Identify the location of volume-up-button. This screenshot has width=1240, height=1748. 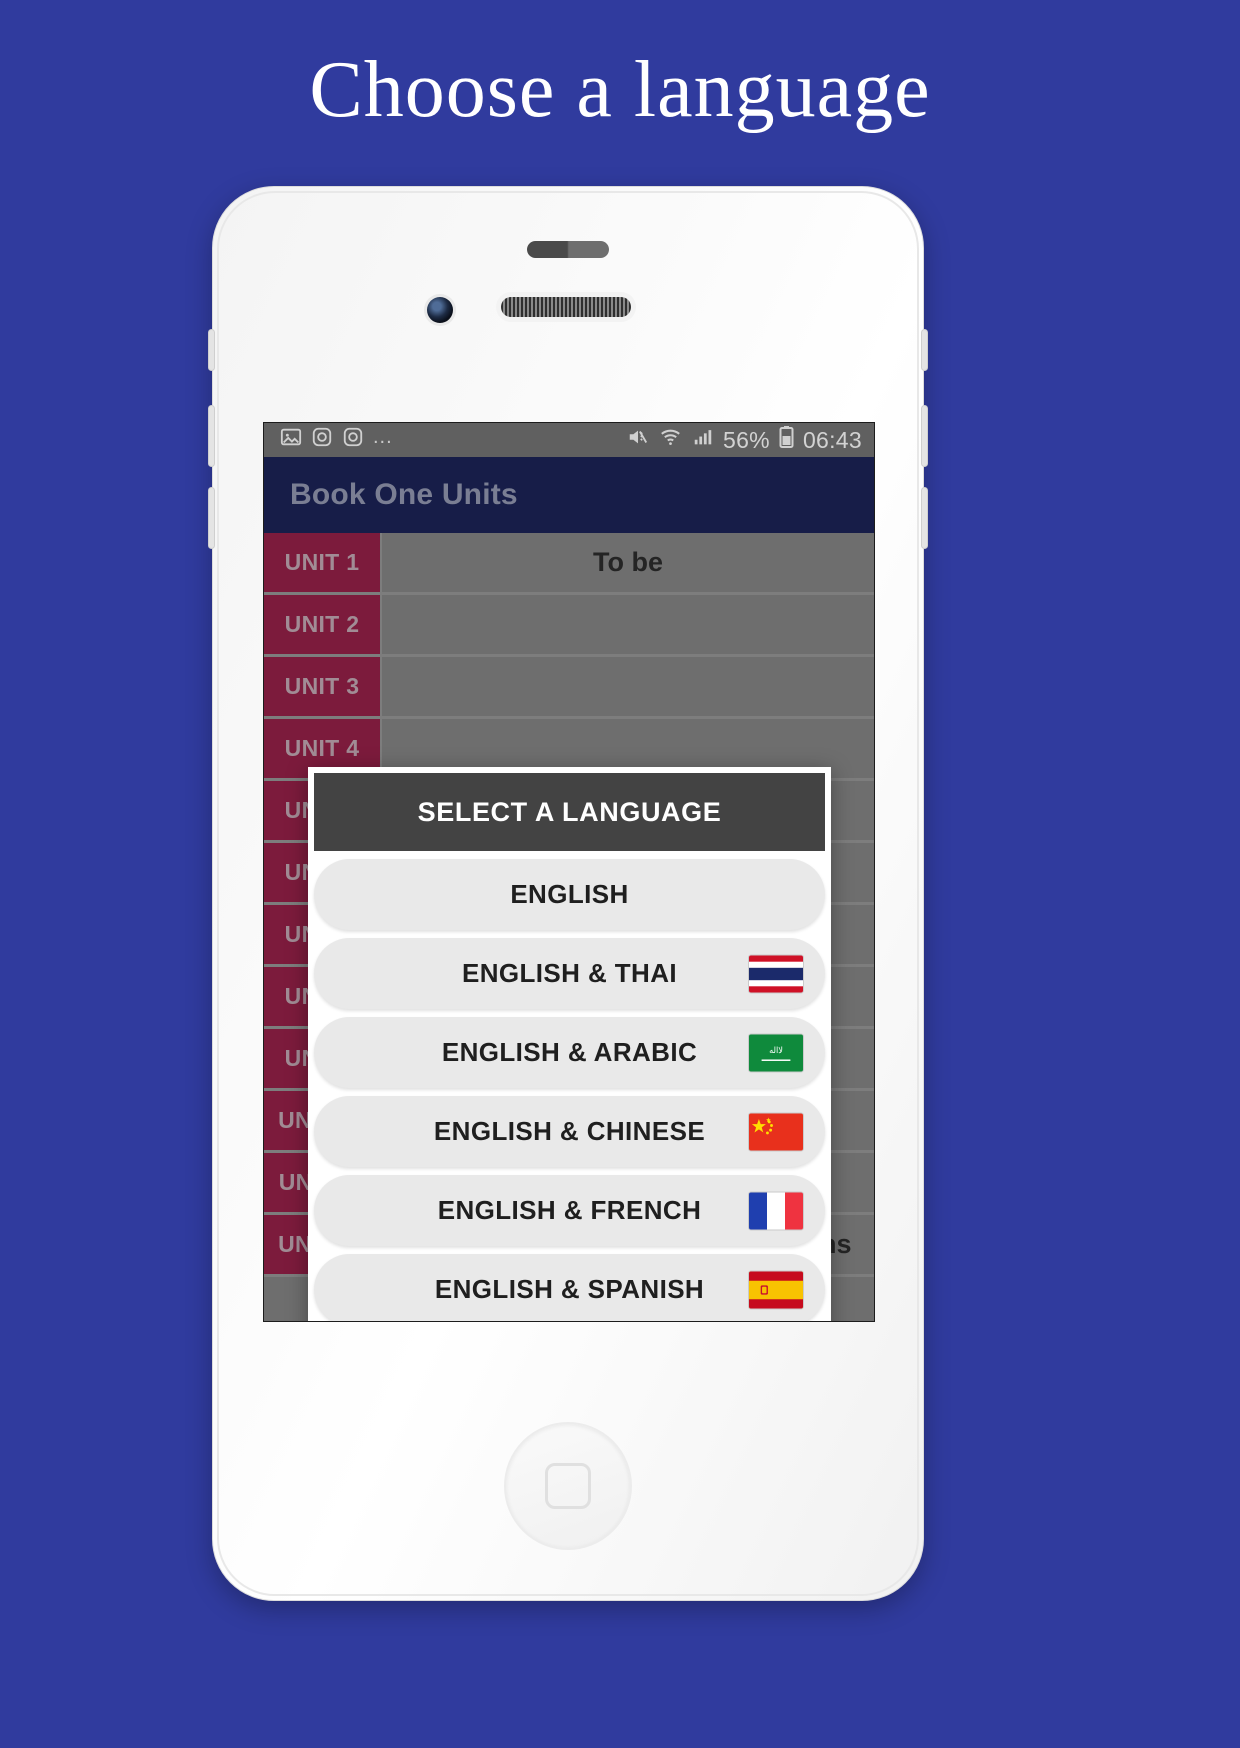
(211, 436).